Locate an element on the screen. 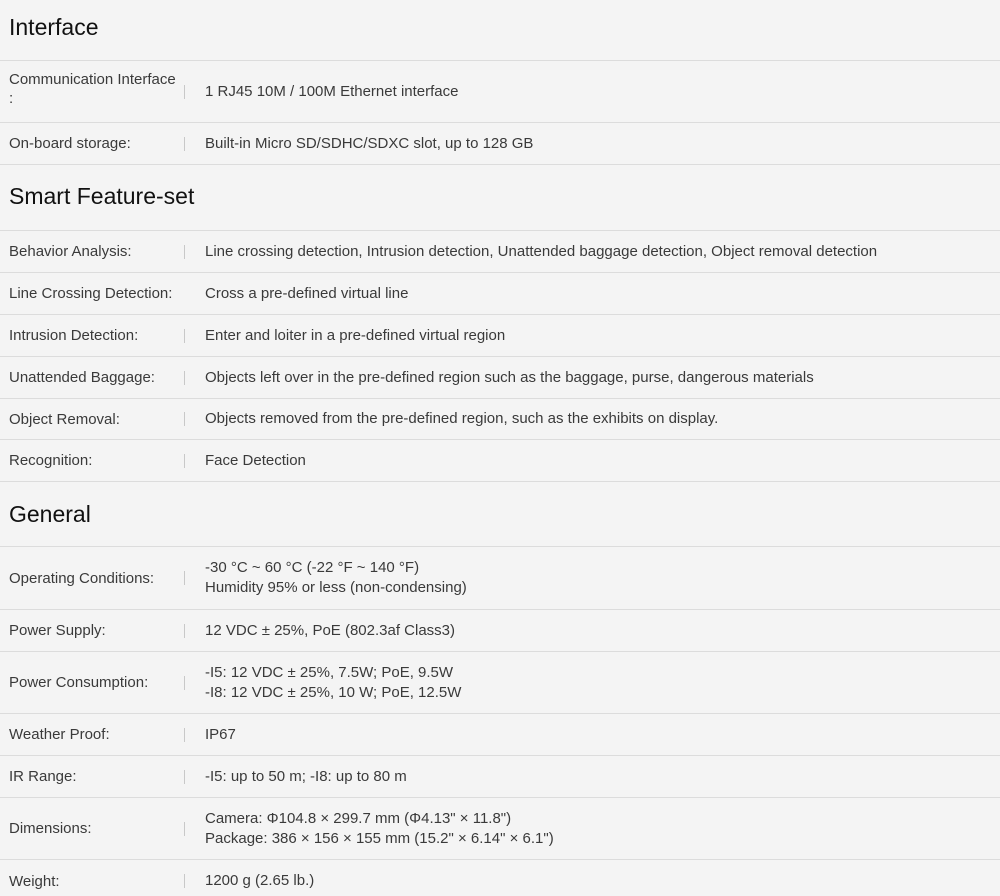 The height and width of the screenshot is (896, 1000). section-title-interface: Interface is located at coordinates (54, 27).